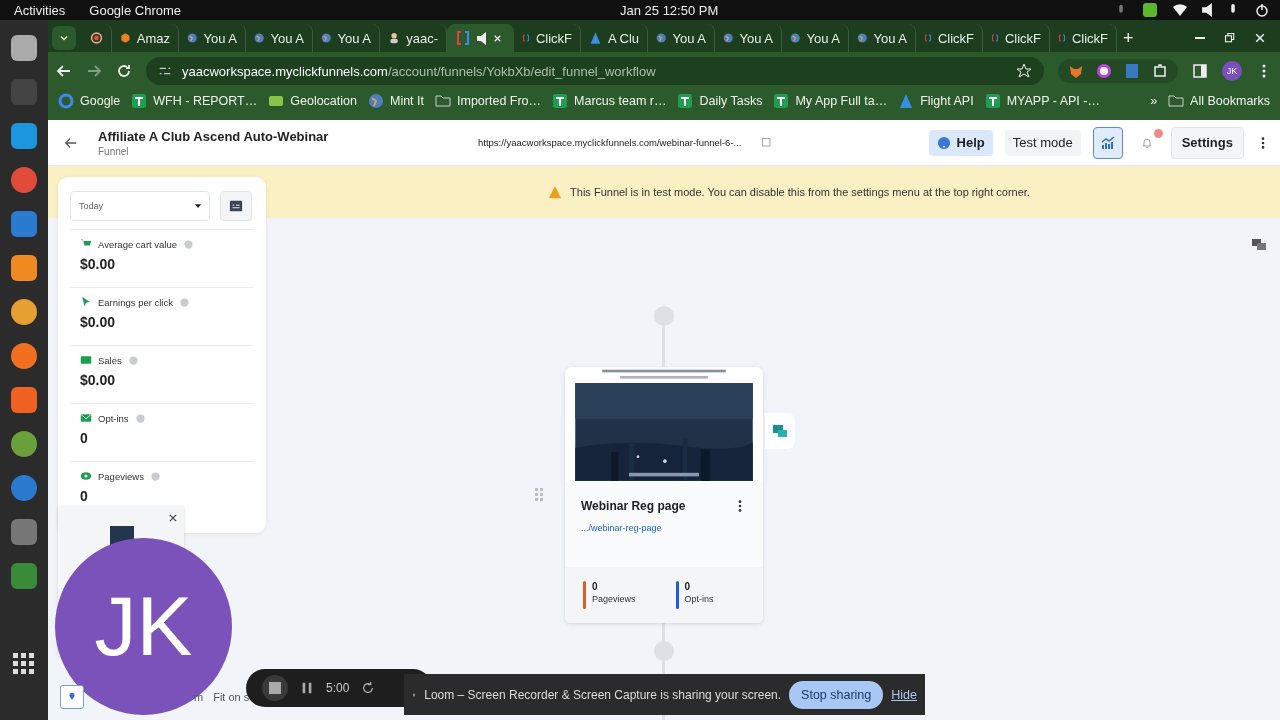 The image size is (1280, 720). Describe the element at coordinates (614, 599) in the screenshot. I see `metric-label: Pageviews` at that location.